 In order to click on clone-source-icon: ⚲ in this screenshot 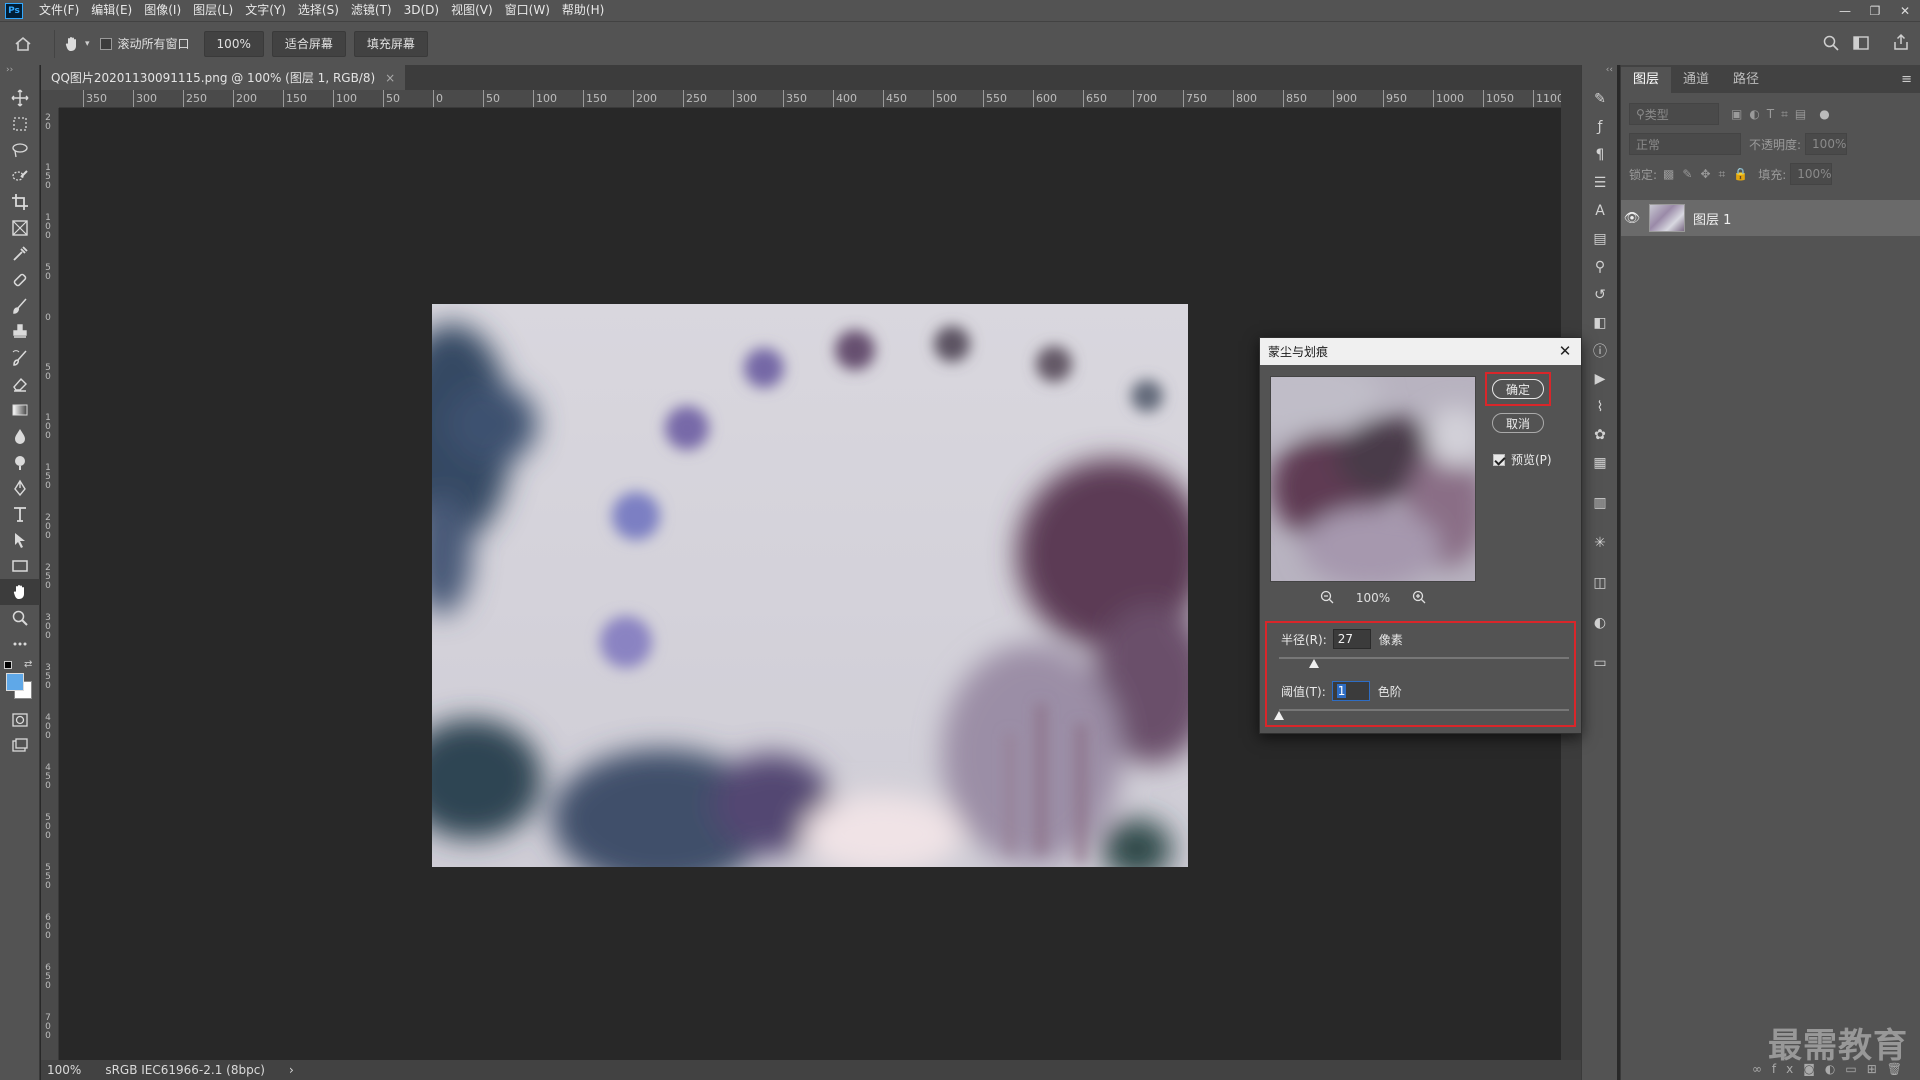, I will do `click(1600, 267)`.